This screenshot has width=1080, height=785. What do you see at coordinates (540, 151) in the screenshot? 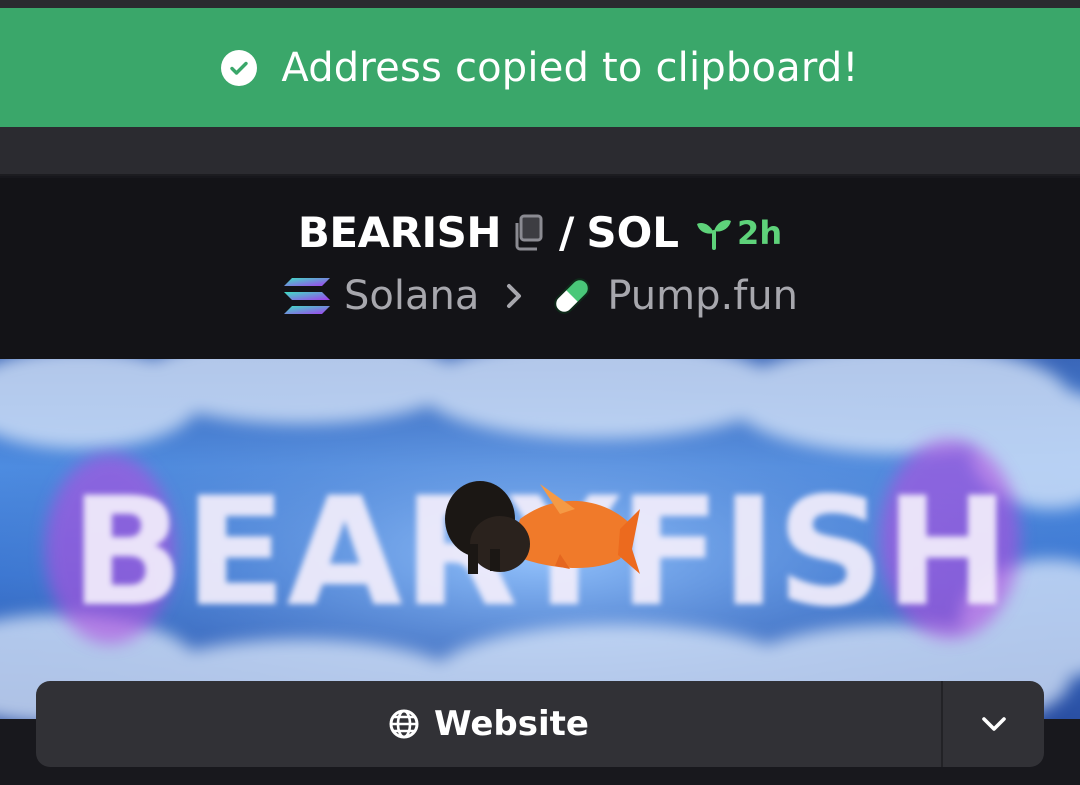
I see `nav-band` at bounding box center [540, 151].